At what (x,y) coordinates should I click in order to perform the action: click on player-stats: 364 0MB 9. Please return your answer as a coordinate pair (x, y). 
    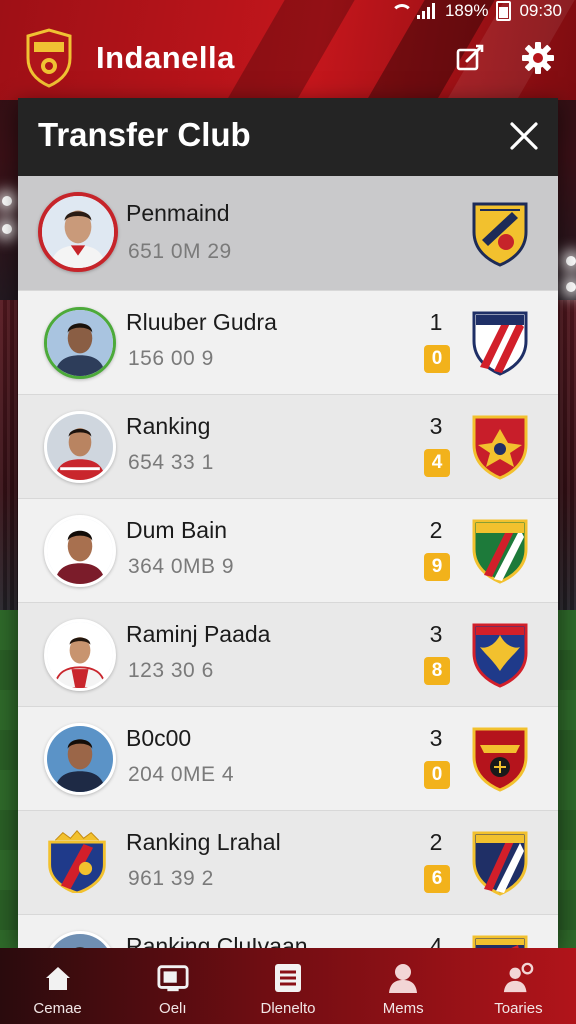
    Looking at the image, I should click on (181, 566).